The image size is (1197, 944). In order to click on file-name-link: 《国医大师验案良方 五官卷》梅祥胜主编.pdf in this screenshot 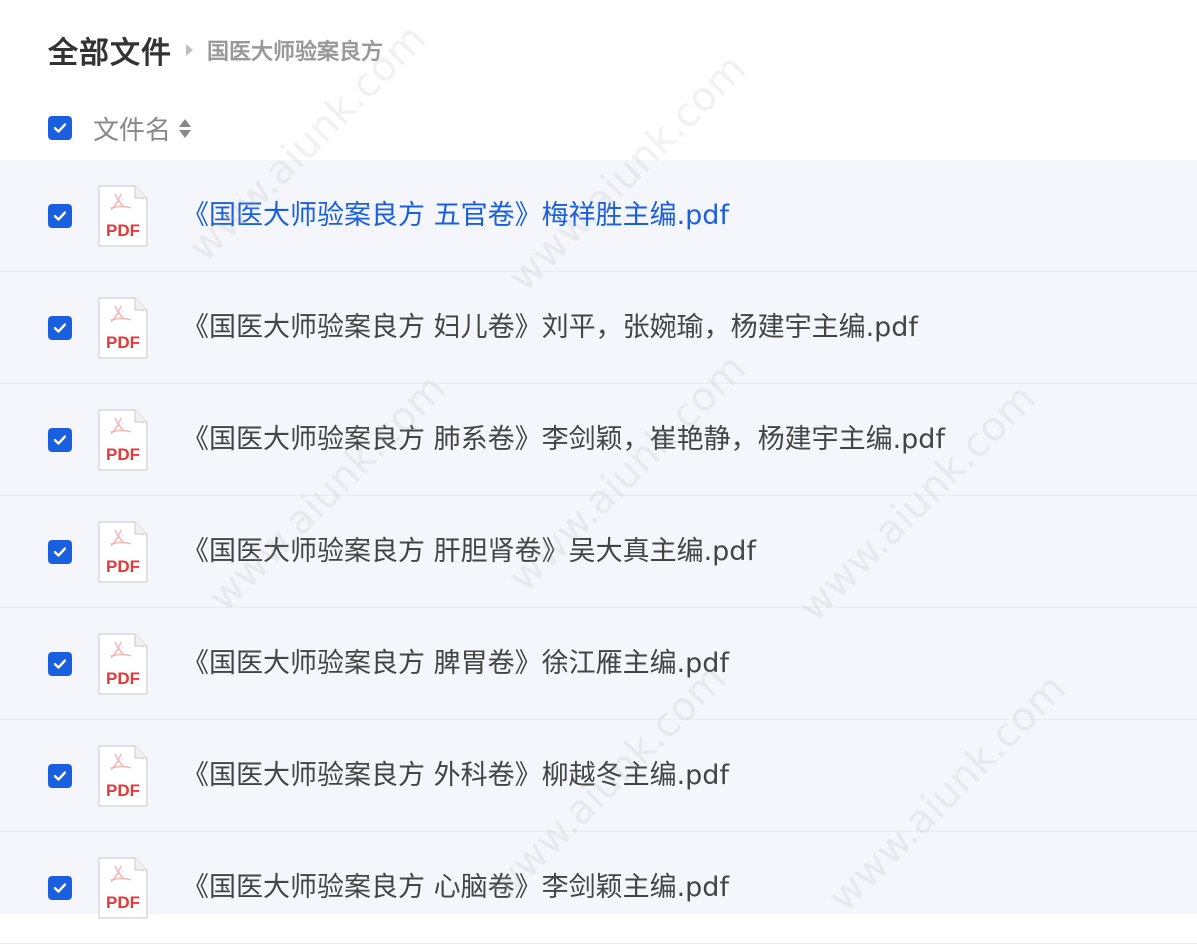, I will do `click(455, 216)`.